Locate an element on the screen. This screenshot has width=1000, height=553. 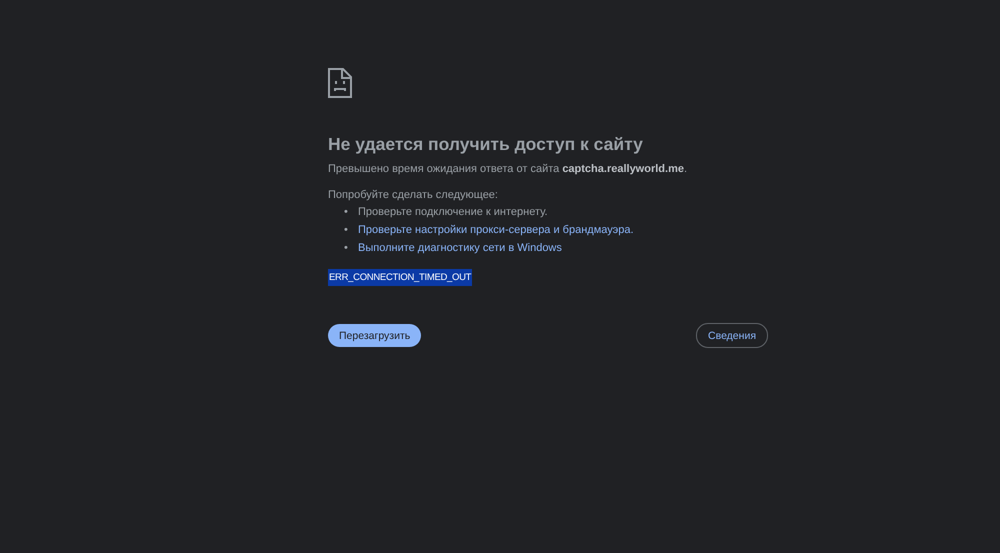
details-button: Сведения is located at coordinates (732, 335).